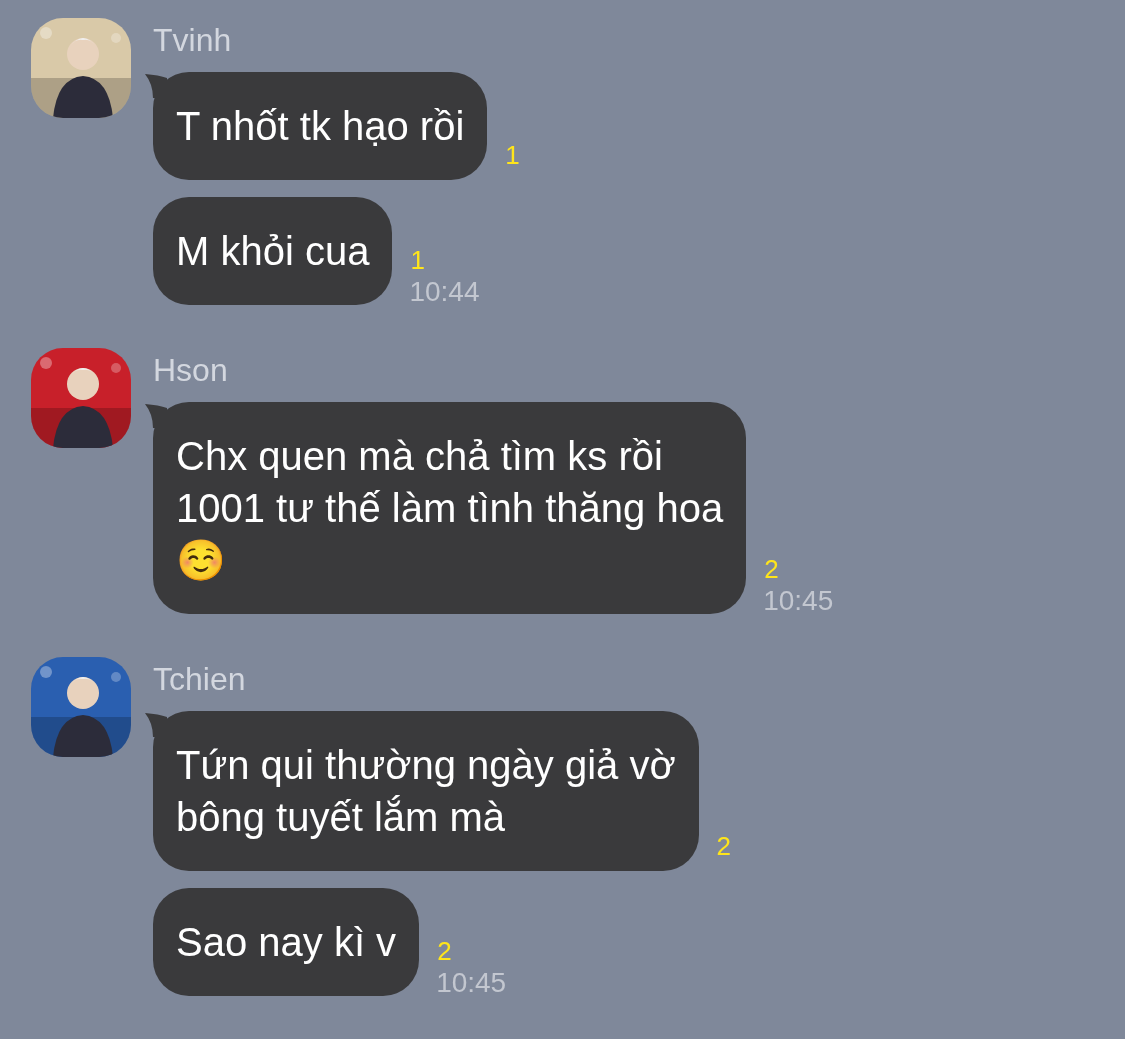 This screenshot has height=1039, width=1125. I want to click on message-text: Chx quen mà chả tìm ks rồi 1001 tư thế làm tình thăng hoa ☺, so click(450, 508).